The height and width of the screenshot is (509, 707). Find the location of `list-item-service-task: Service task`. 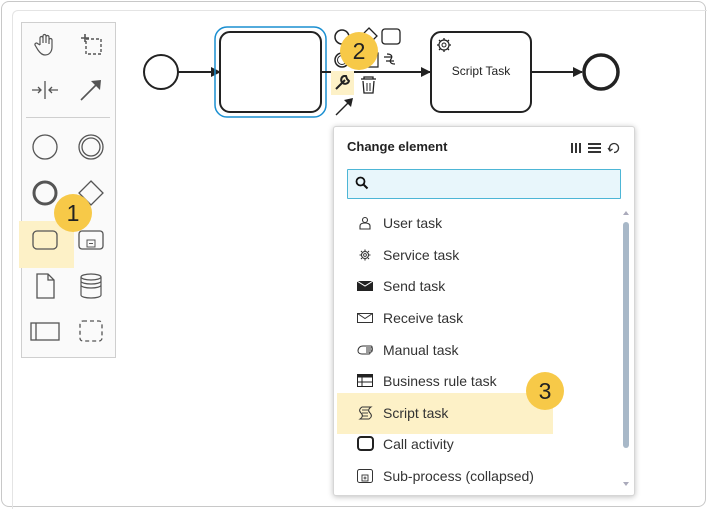

list-item-service-task: Service task is located at coordinates (476, 254).